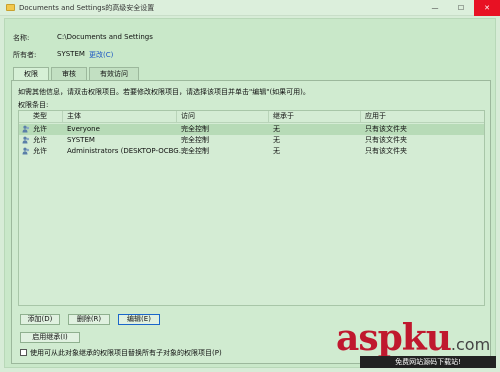 The height and width of the screenshot is (372, 500). I want to click on tab-permissions: 权限, so click(31, 74).